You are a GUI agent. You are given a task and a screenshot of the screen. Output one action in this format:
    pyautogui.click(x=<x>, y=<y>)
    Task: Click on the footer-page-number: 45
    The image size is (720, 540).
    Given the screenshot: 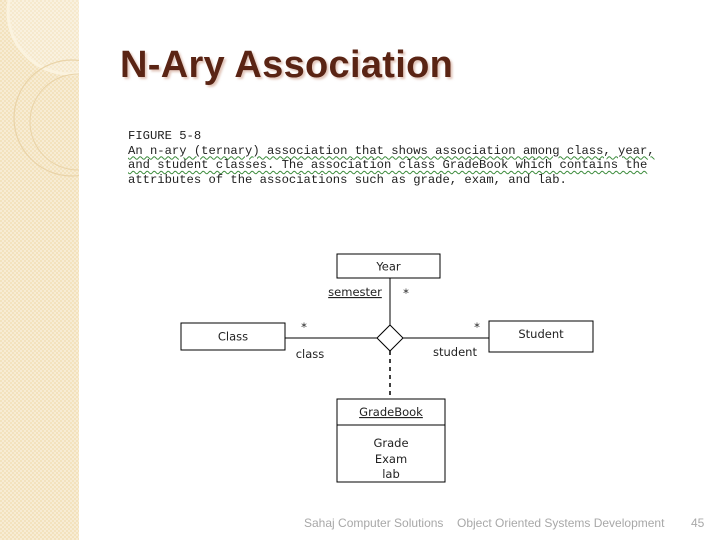 What is the action you would take?
    pyautogui.click(x=698, y=523)
    